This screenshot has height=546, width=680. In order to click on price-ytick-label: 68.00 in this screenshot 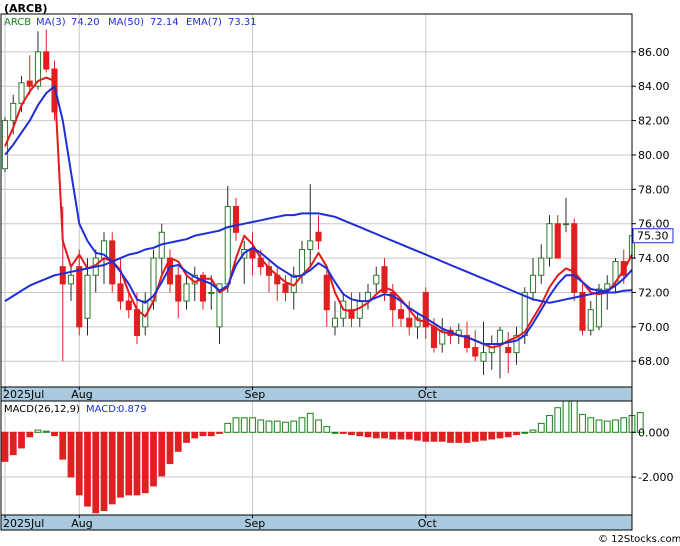, I will do `click(654, 361)`.